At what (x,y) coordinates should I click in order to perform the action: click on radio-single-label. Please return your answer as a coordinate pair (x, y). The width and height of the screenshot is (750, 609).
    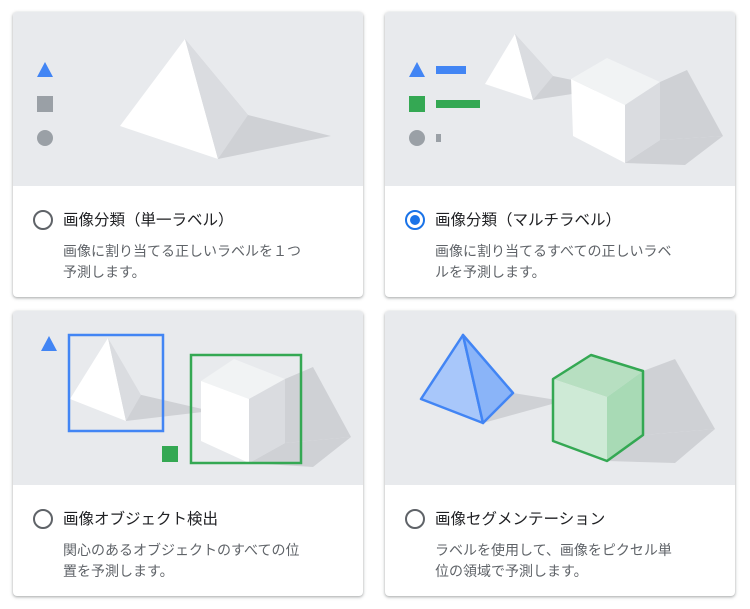
    Looking at the image, I should click on (43, 220).